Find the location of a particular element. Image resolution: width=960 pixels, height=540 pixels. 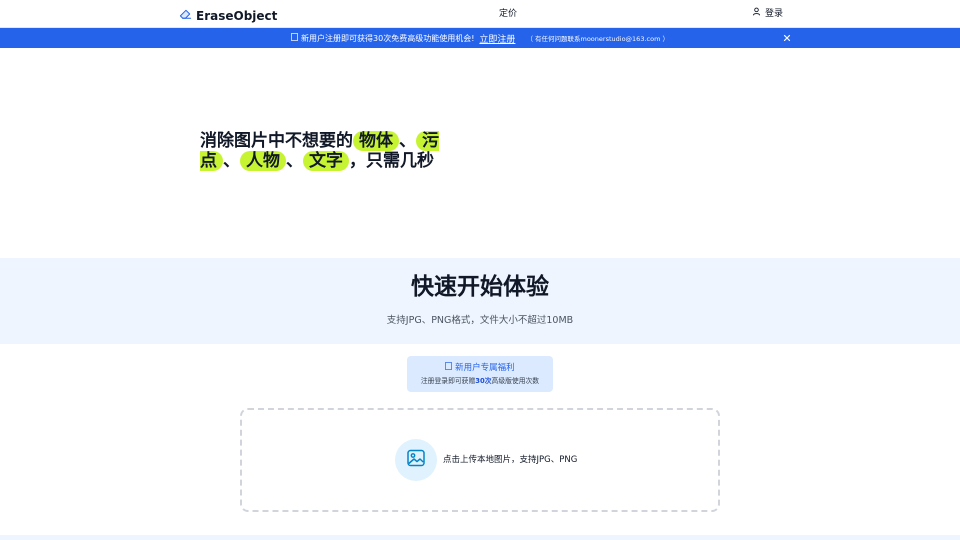

user-icon is located at coordinates (756, 14).